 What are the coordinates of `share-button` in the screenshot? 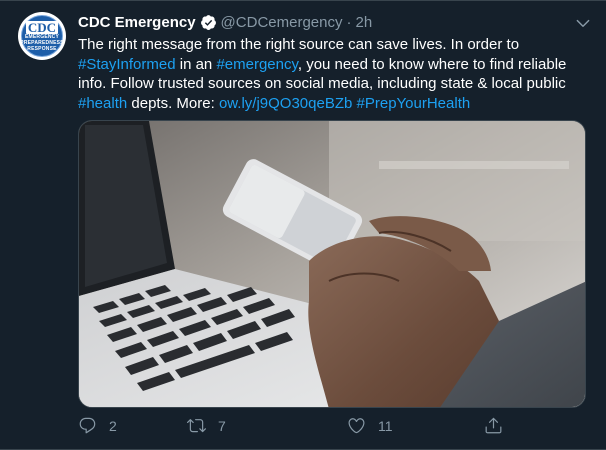 It's located at (493, 425).